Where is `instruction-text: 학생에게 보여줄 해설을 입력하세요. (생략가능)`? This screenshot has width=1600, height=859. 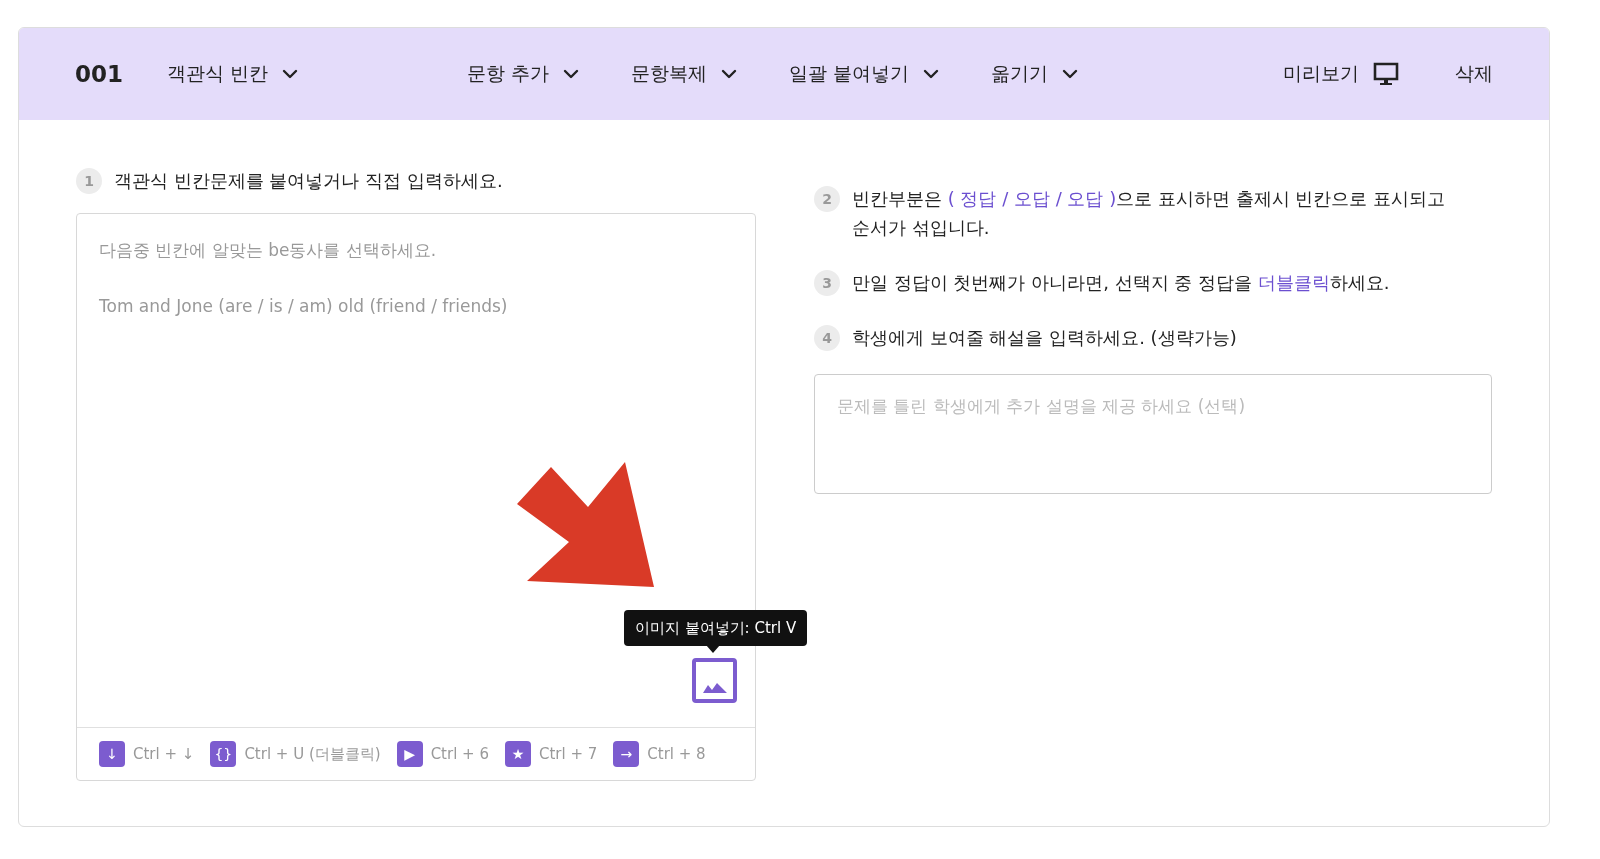
instruction-text: 학생에게 보여줄 해설을 입력하세요. (생략가능) is located at coordinates (1044, 338).